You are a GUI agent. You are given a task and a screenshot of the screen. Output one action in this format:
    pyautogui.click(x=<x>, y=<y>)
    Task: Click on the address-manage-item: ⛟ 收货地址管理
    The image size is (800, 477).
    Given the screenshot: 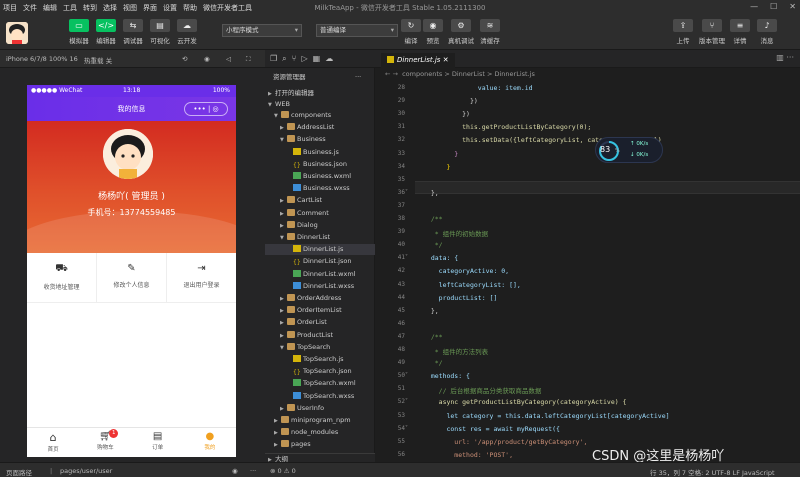 What is the action you would take?
    pyautogui.click(x=62, y=277)
    